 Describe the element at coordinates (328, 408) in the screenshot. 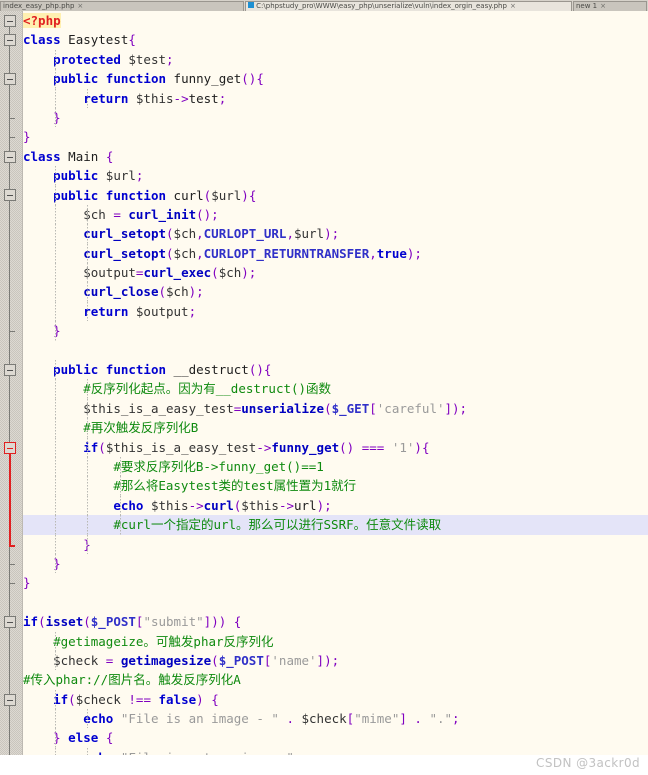

I see `token-op: (` at that location.